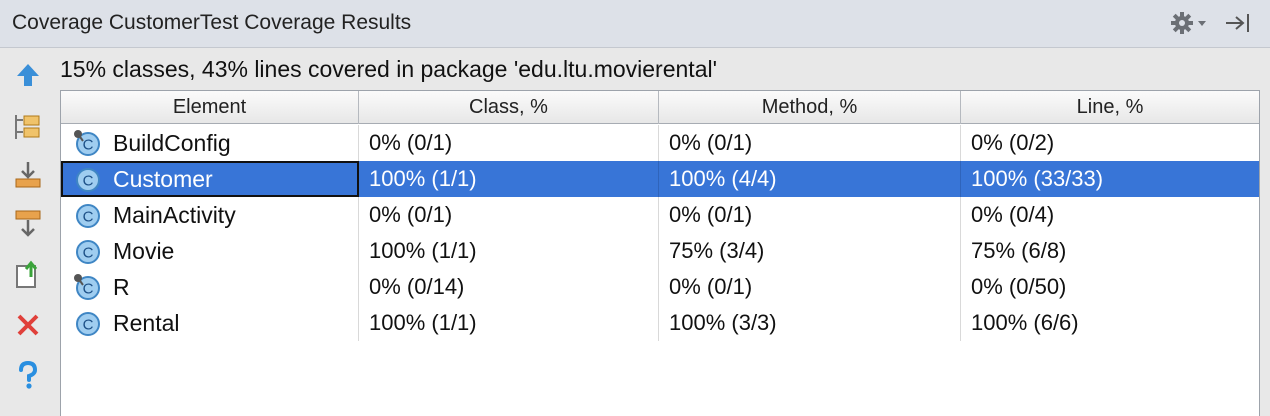 Image resolution: width=1270 pixels, height=416 pixels. I want to click on hide-panel-icon, so click(1239, 23).